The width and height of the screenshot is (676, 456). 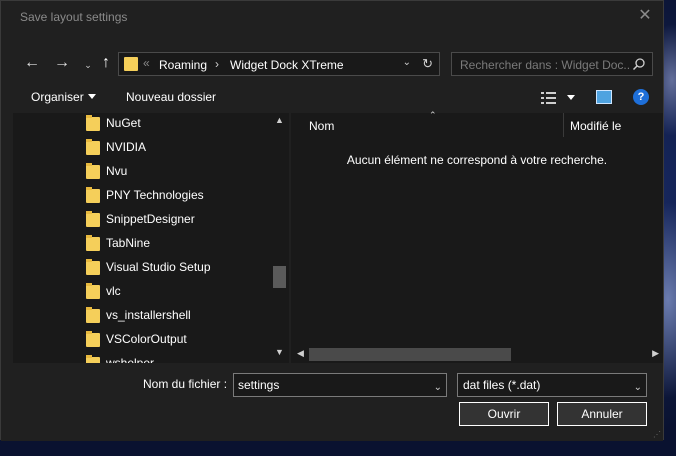 I want to click on tree-item-tabnine: TabNine, so click(x=181, y=243).